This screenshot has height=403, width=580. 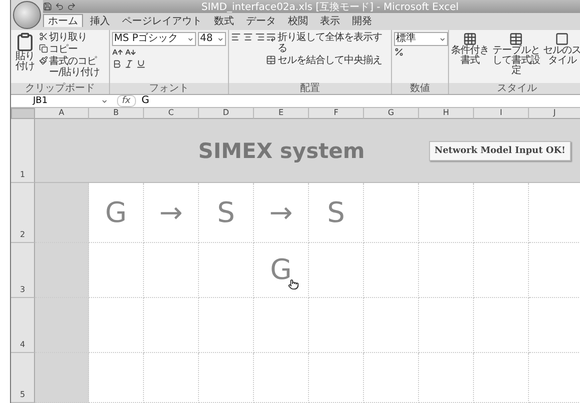 I want to click on redo-icon, so click(x=71, y=6).